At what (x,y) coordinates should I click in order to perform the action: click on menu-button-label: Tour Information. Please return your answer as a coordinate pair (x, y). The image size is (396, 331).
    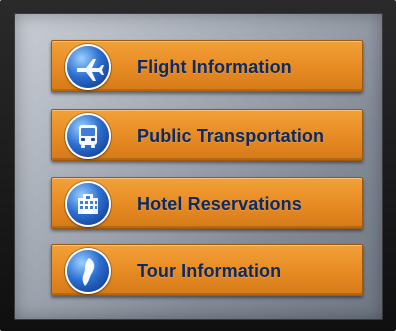
    Looking at the image, I should click on (209, 271).